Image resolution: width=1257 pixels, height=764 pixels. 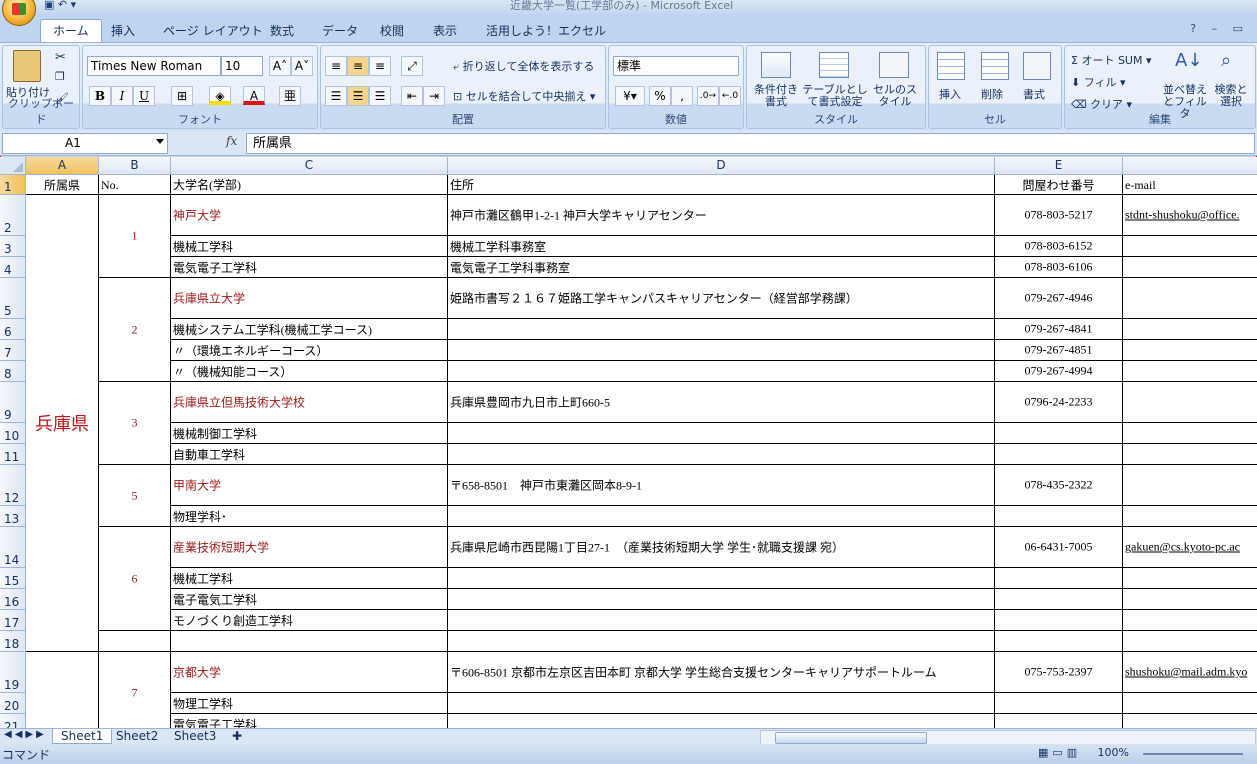 I want to click on cell-d7, so click(x=721, y=350).